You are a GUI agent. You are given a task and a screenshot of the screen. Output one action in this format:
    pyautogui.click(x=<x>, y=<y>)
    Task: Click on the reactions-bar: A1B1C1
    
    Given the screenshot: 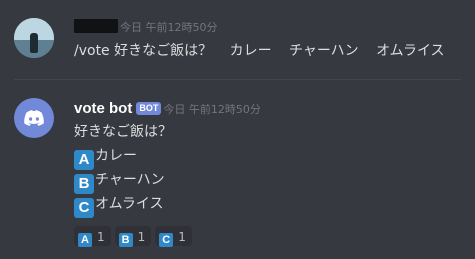 What is the action you would take?
    pyautogui.click(x=135, y=236)
    